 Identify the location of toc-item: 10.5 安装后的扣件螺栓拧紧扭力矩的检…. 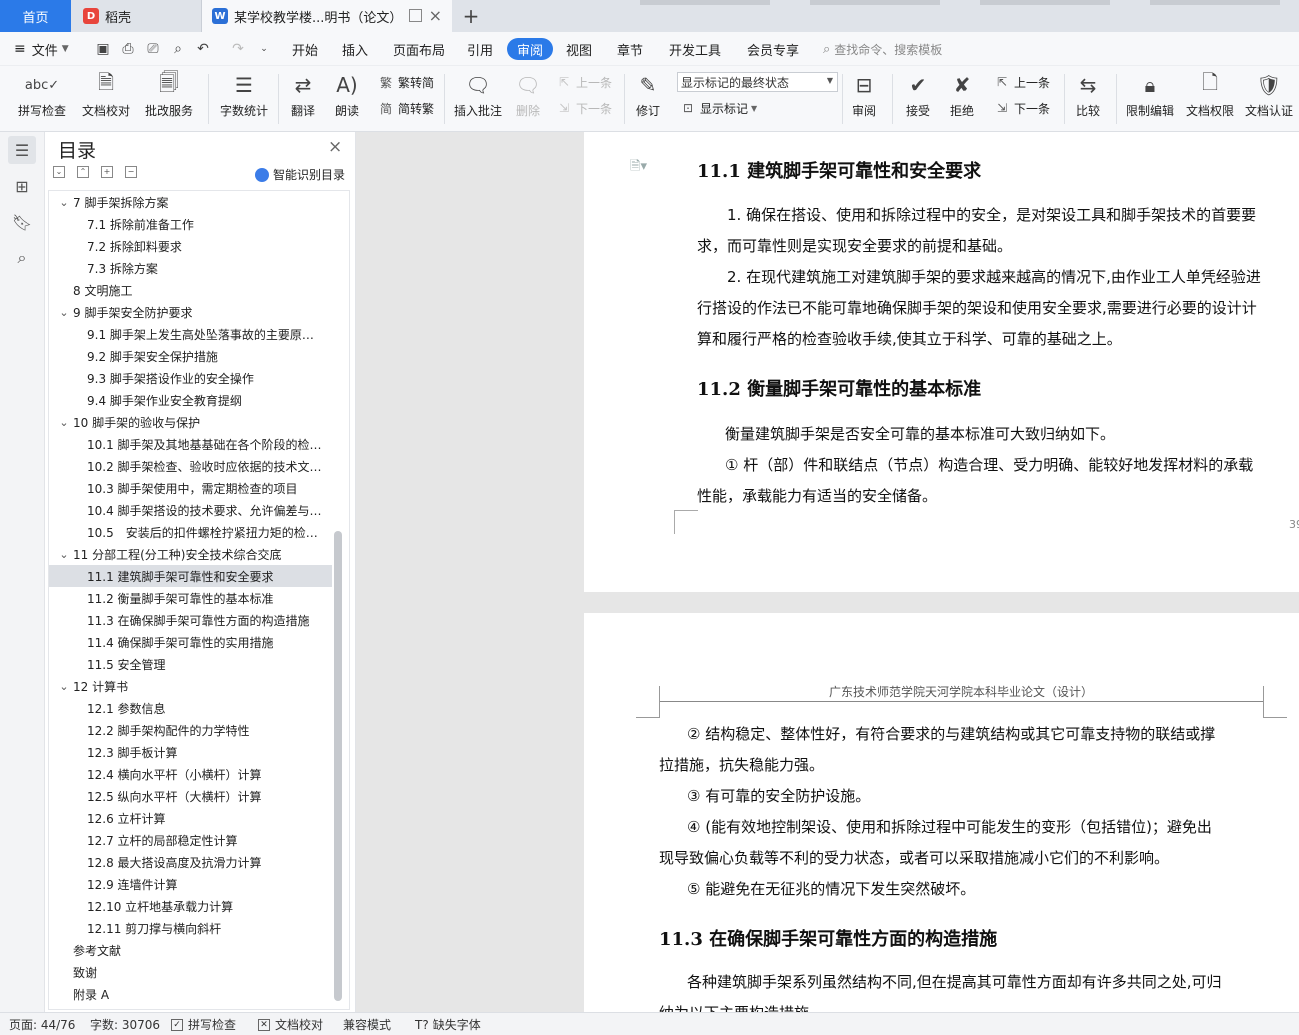
(190, 532).